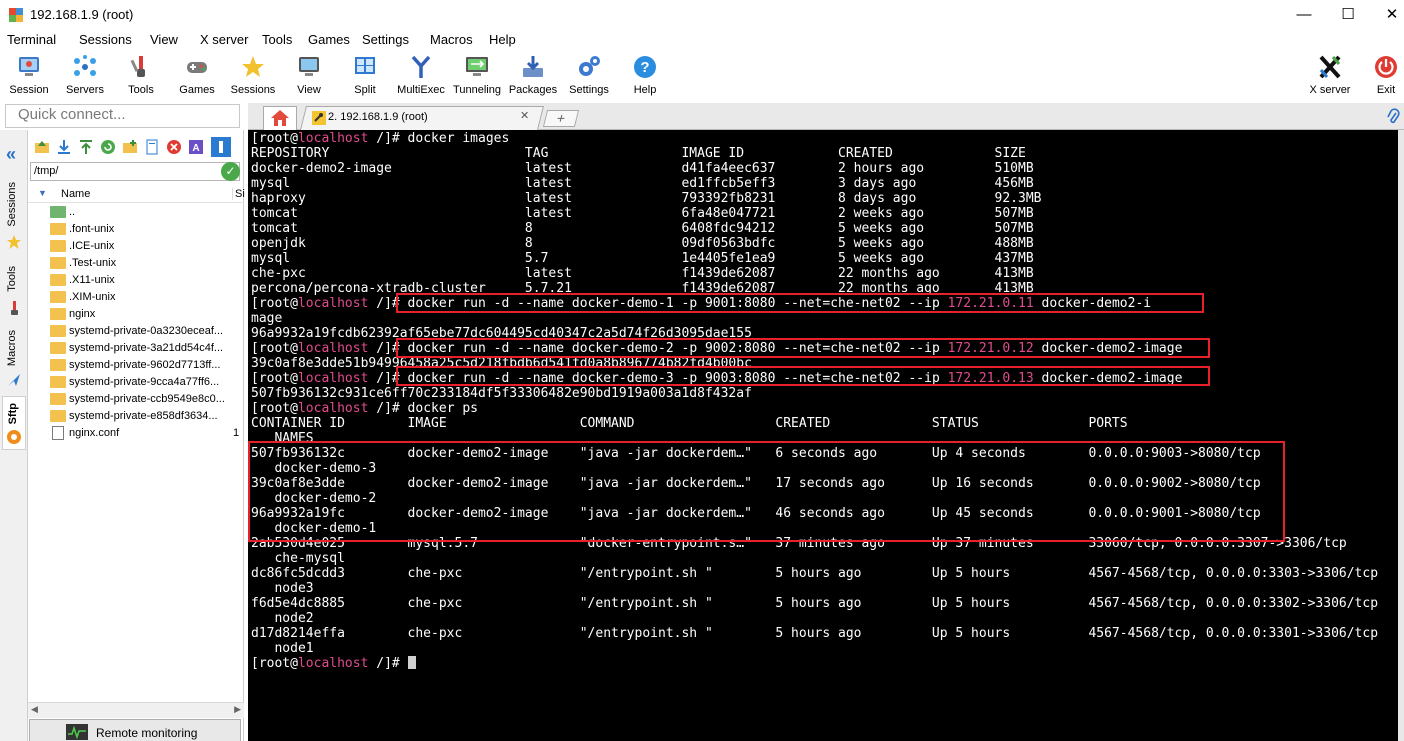 The image size is (1404, 741). Describe the element at coordinates (14, 380) in the screenshot. I see `macros-icon` at that location.